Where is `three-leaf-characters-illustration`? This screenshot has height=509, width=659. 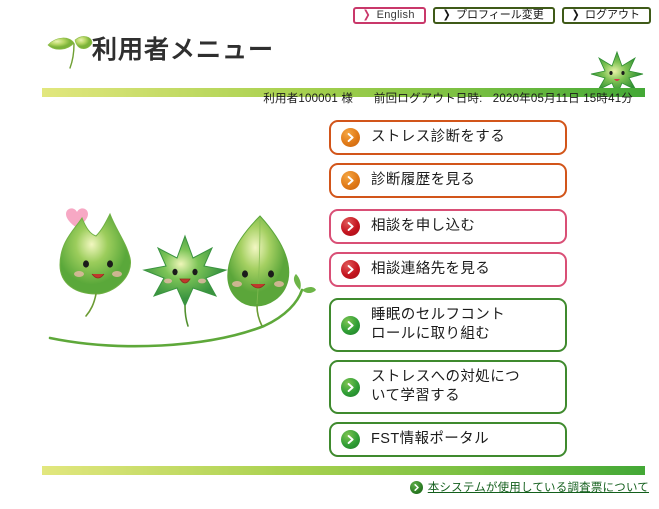 three-leaf-characters-illustration is located at coordinates (183, 270).